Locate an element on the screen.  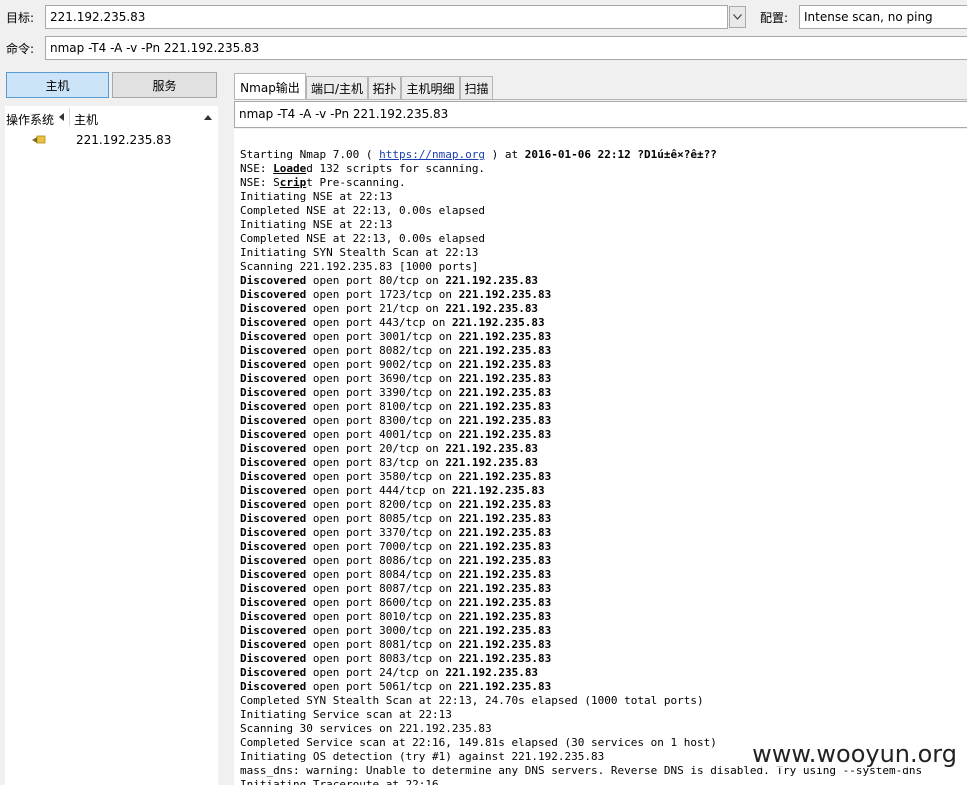
port-number: 8084/tcp is located at coordinates (406, 574).